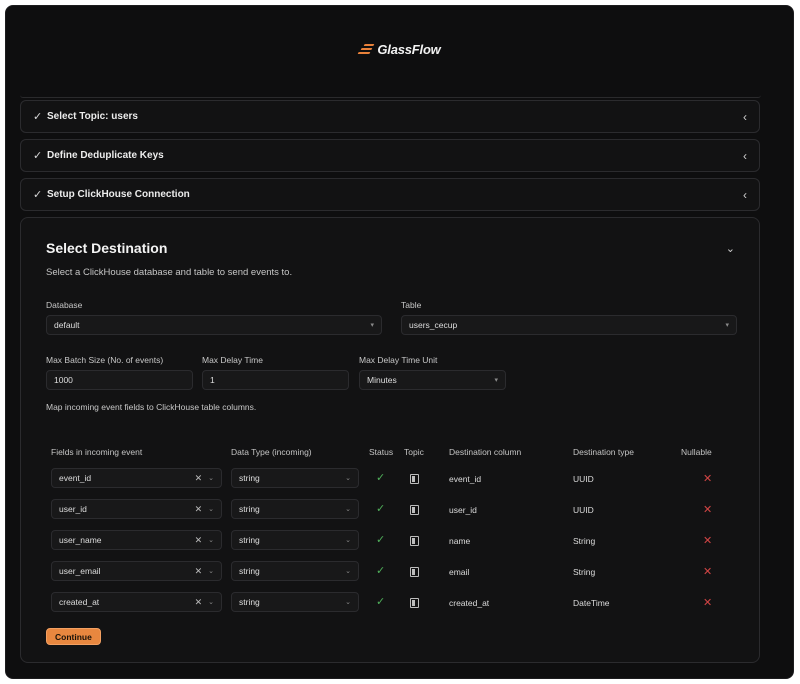  I want to click on logo-text: GlassFlow, so click(409, 49).